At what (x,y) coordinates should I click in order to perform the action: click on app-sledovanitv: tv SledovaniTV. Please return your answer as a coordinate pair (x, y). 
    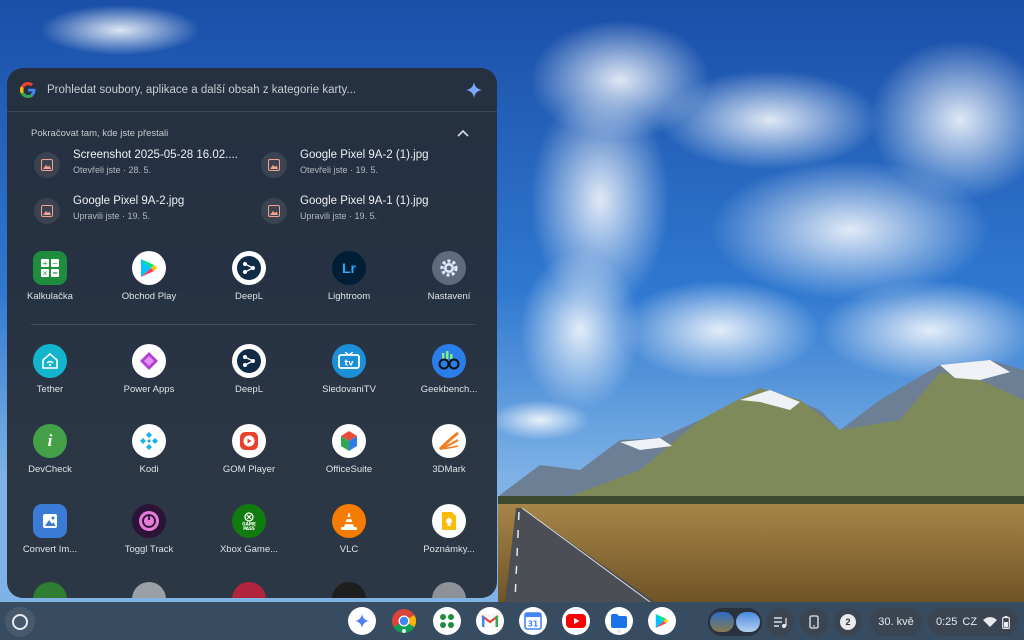
    Looking at the image, I should click on (349, 375).